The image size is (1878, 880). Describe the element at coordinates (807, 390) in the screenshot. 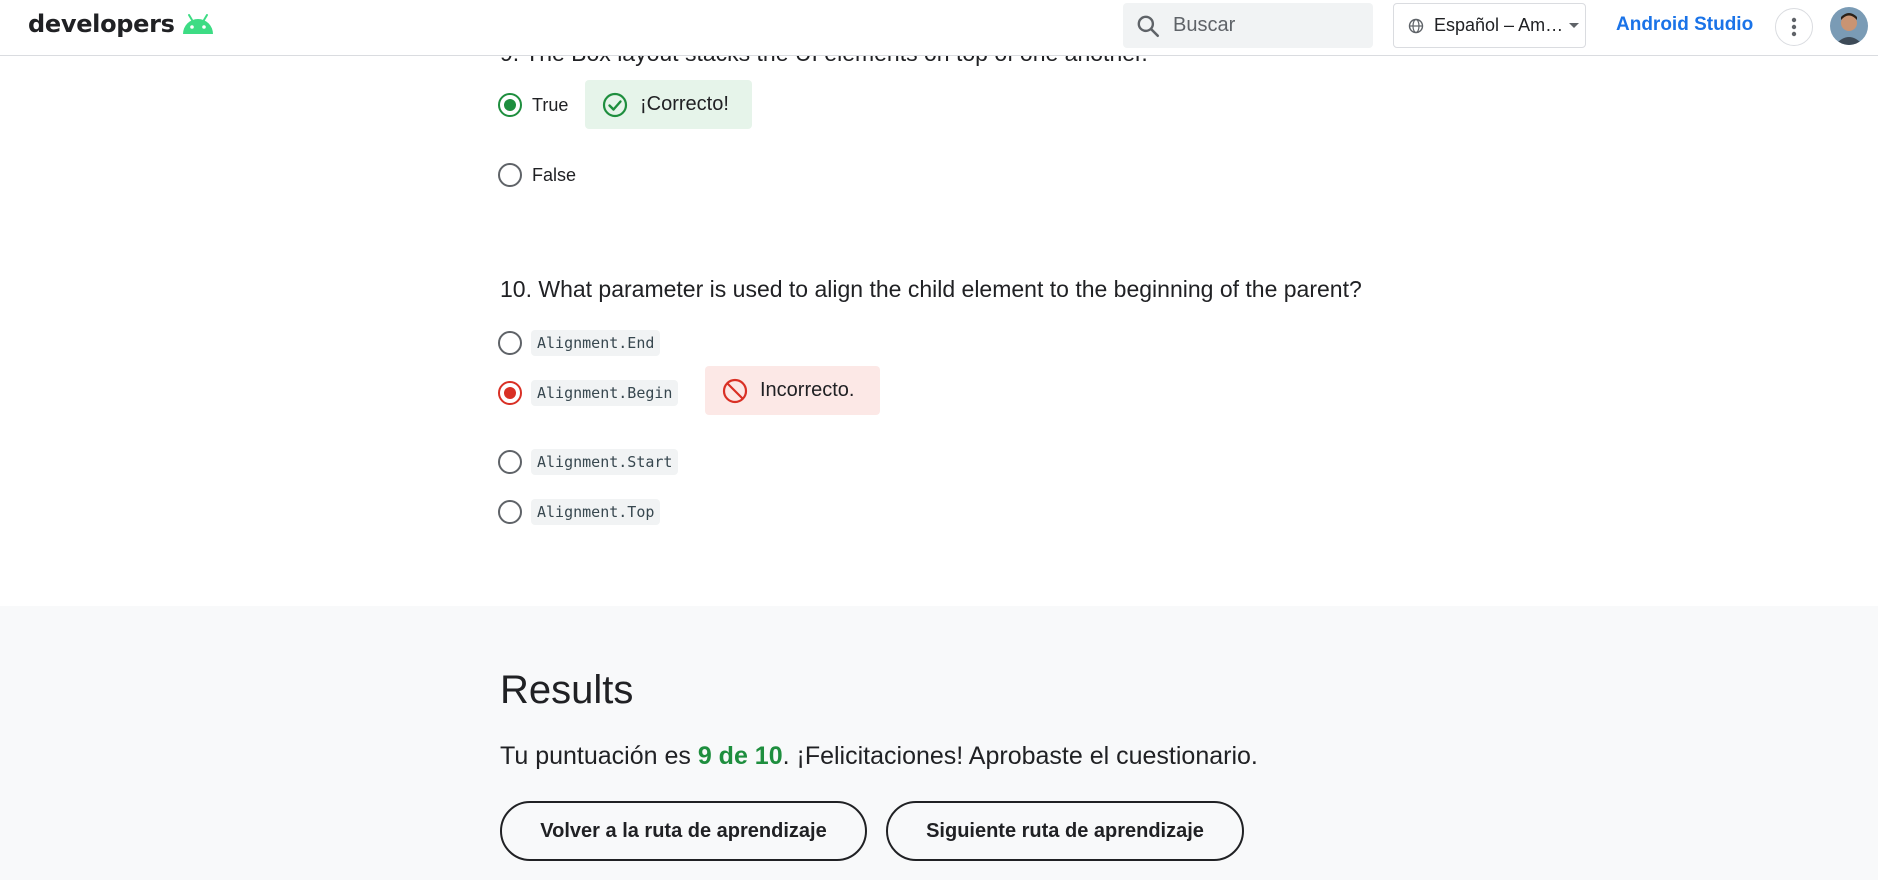

I see `feedback-text: Incorrecto.` at that location.